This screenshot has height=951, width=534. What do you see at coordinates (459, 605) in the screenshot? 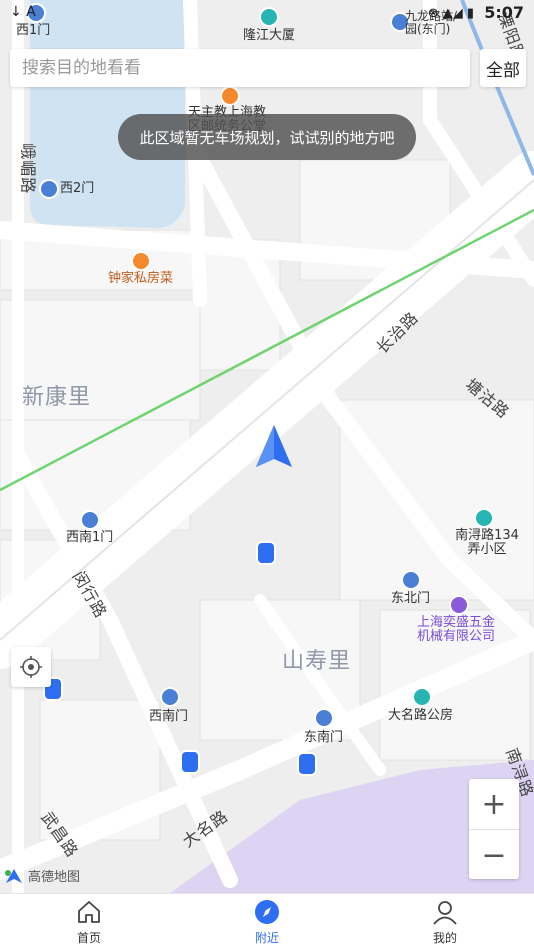
I see `company-pin-icon` at bounding box center [459, 605].